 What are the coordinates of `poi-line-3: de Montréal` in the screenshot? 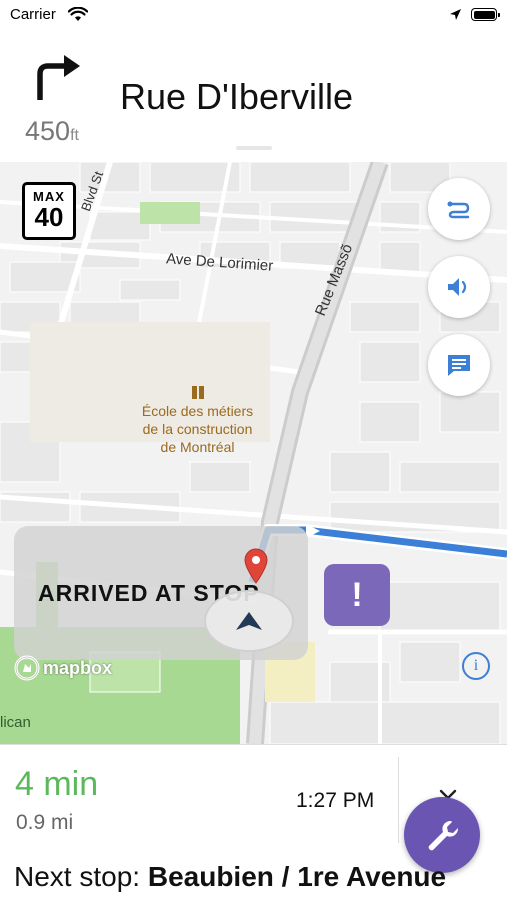 It's located at (197, 447).